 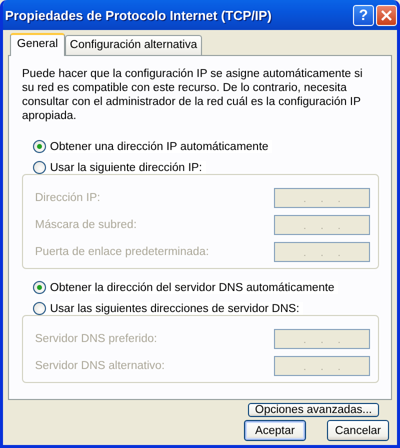 I want to click on help-button: ?, so click(x=363, y=15).